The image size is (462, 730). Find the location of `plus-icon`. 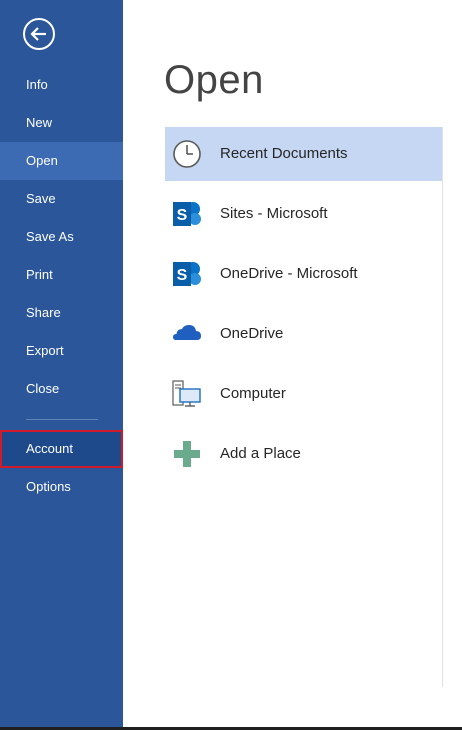

plus-icon is located at coordinates (187, 454).